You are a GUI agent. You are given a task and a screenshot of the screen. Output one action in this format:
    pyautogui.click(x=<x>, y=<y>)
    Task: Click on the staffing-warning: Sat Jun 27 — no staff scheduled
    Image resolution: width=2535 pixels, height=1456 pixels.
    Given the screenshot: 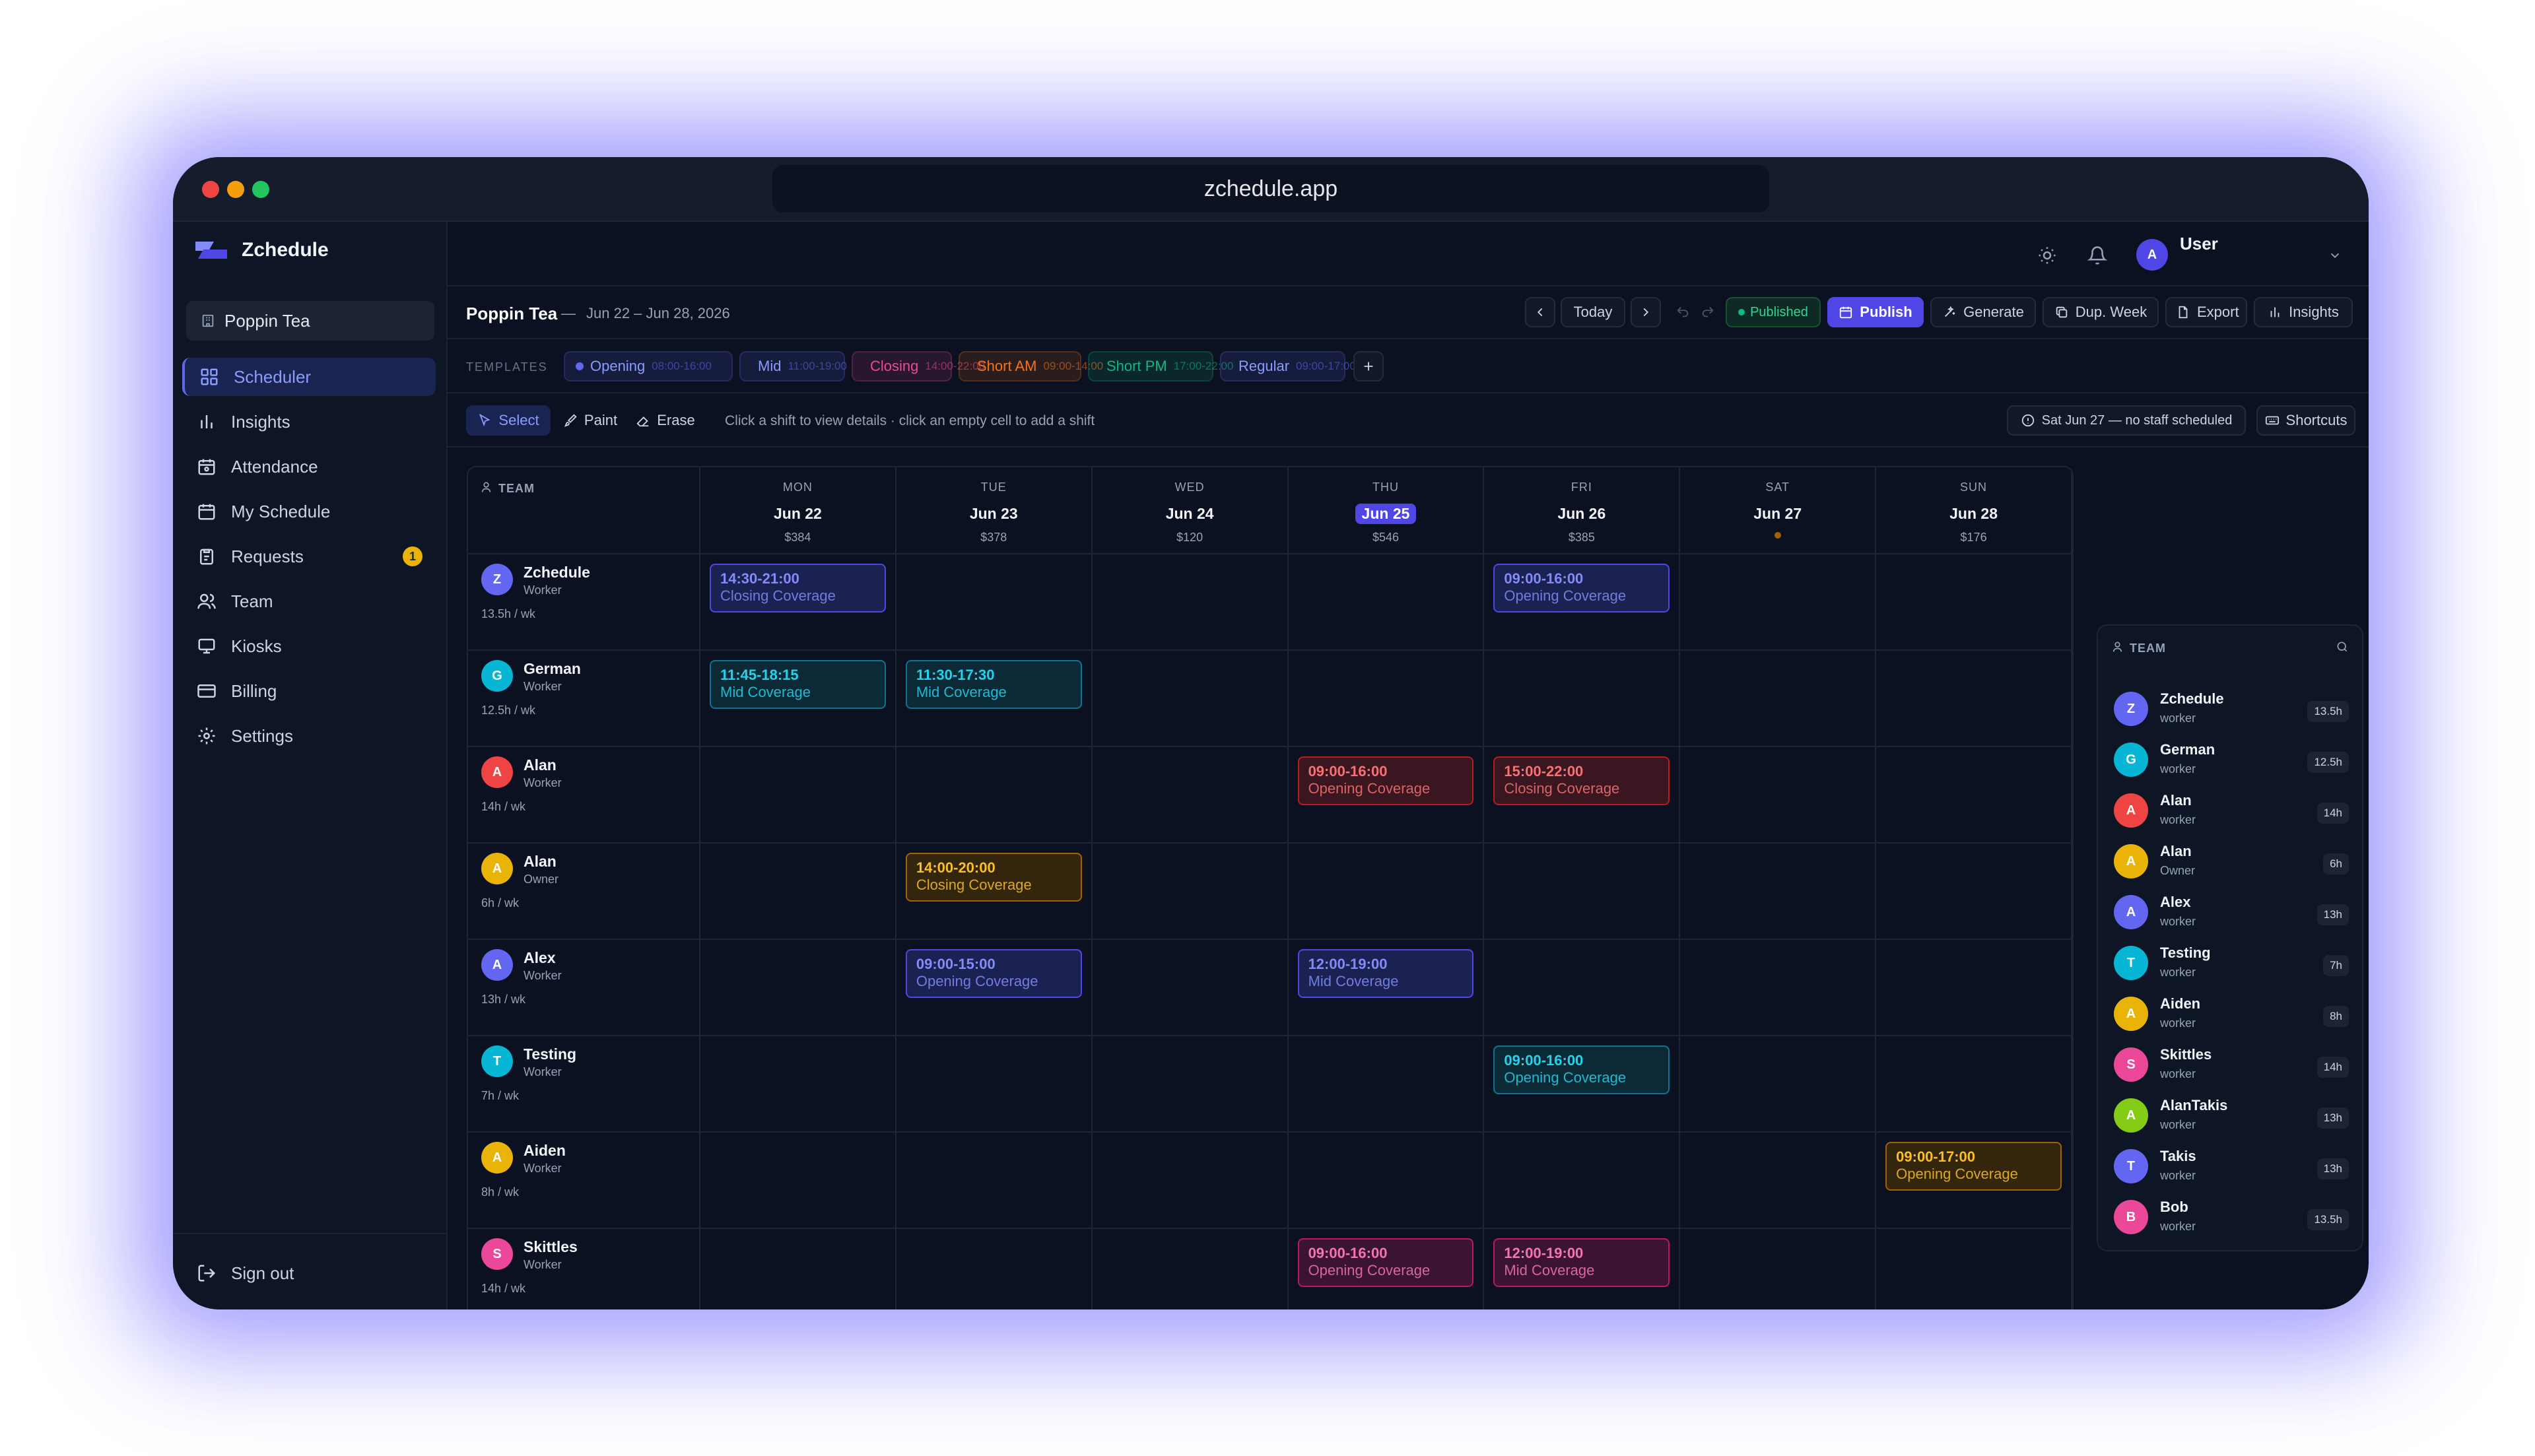 What is the action you would take?
    pyautogui.click(x=2126, y=420)
    